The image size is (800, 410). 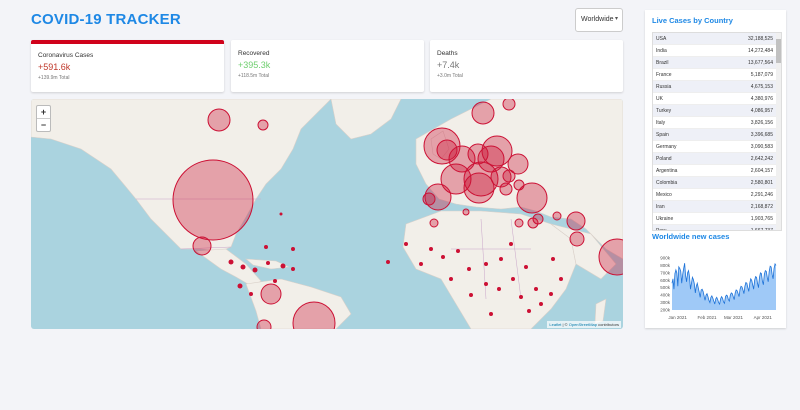 I want to click on country-name: France, so click(x=664, y=74).